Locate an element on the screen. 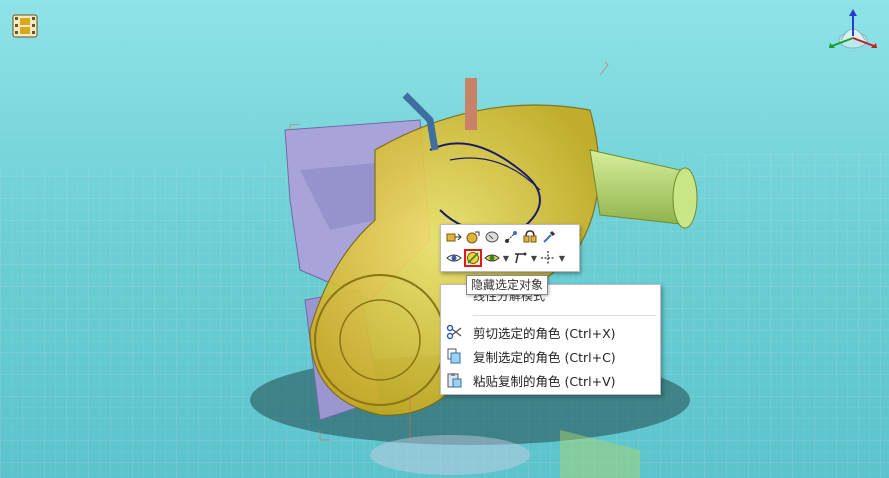 This screenshot has height=478, width=889. eye-icon is located at coordinates (454, 258).